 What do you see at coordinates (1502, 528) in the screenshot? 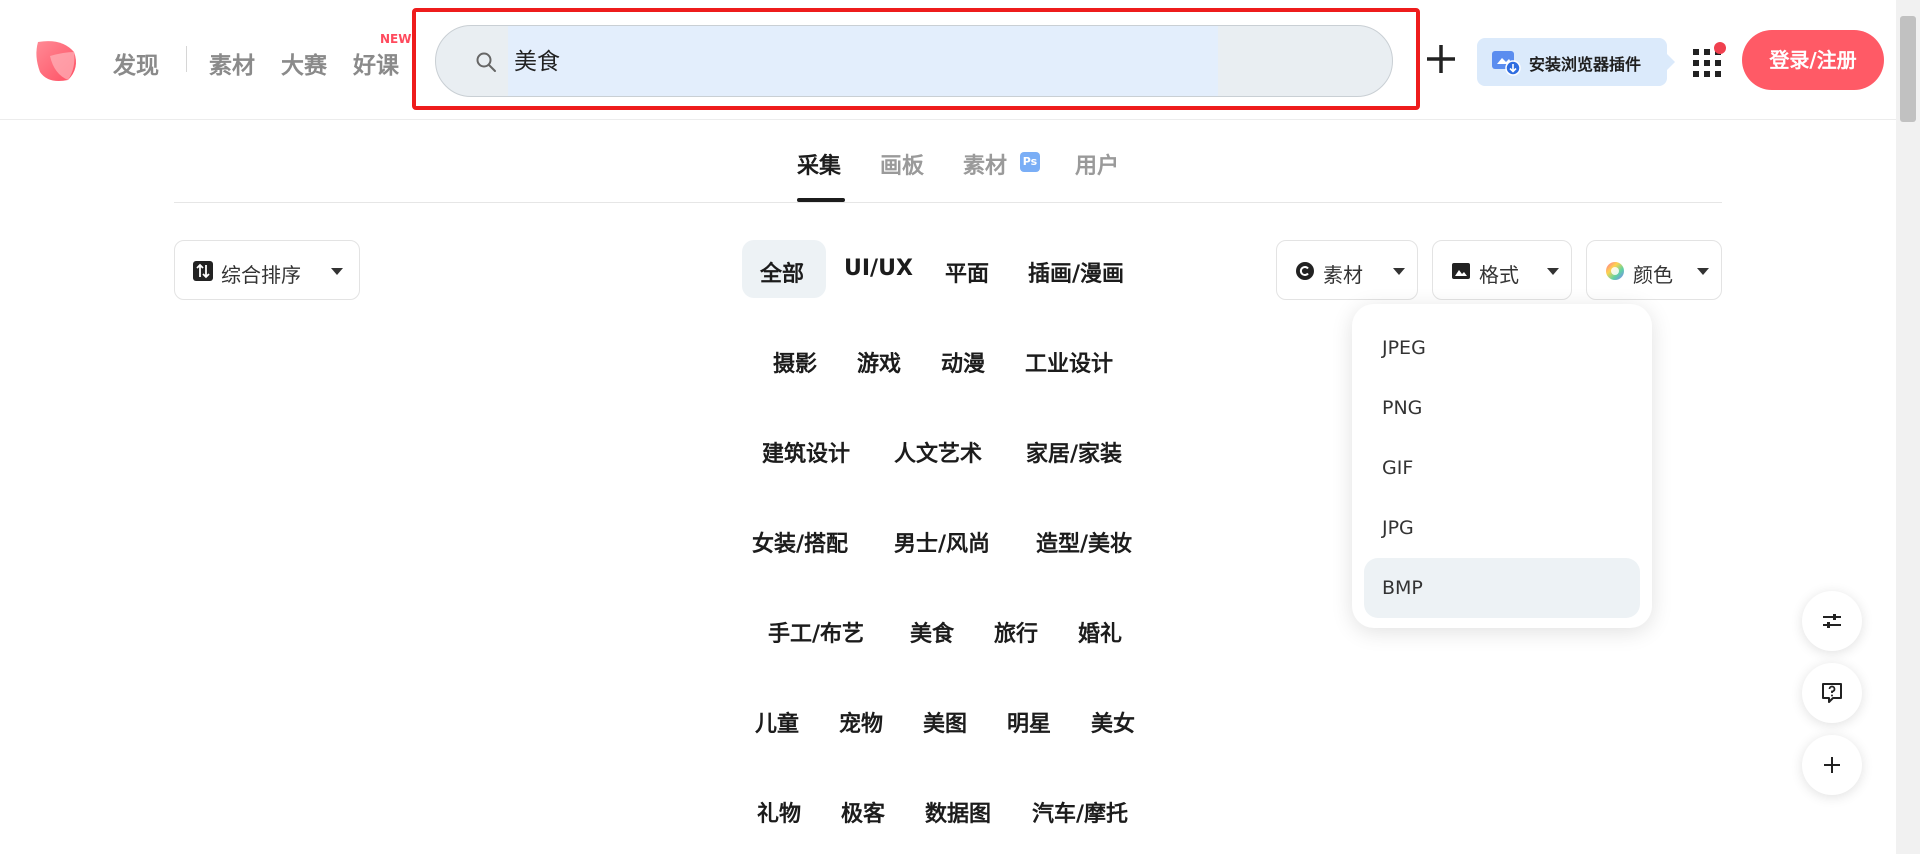
I see `format-option-jpg: JPG` at bounding box center [1502, 528].